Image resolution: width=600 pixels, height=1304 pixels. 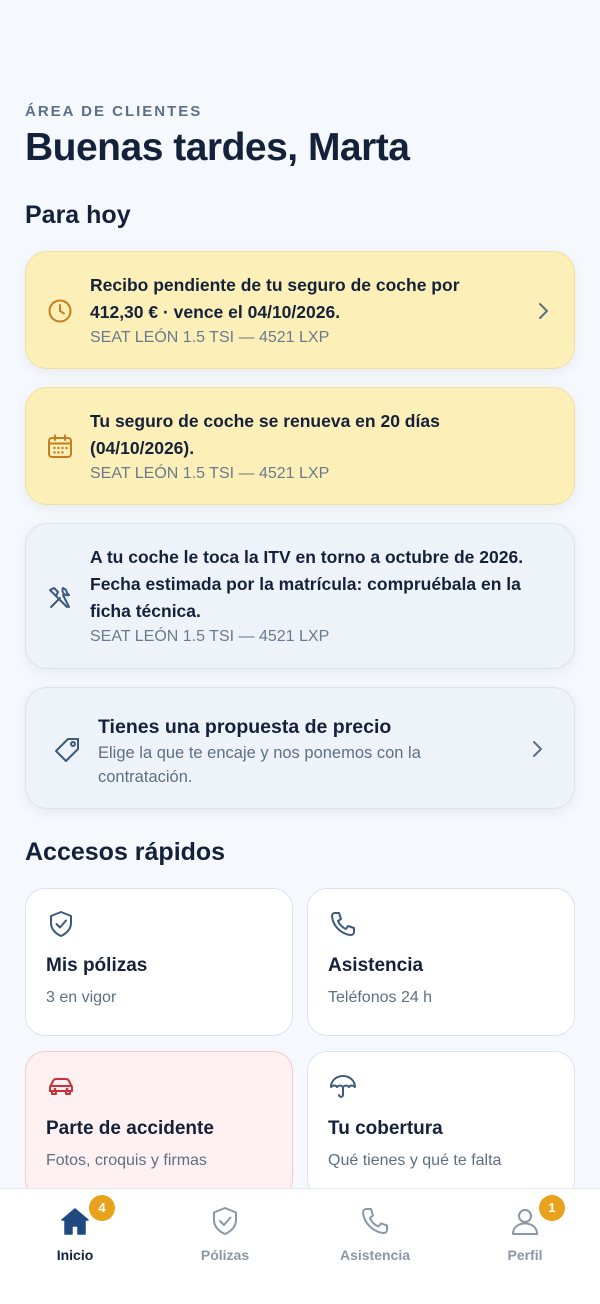 I want to click on user-icon, so click(x=525, y=1222).